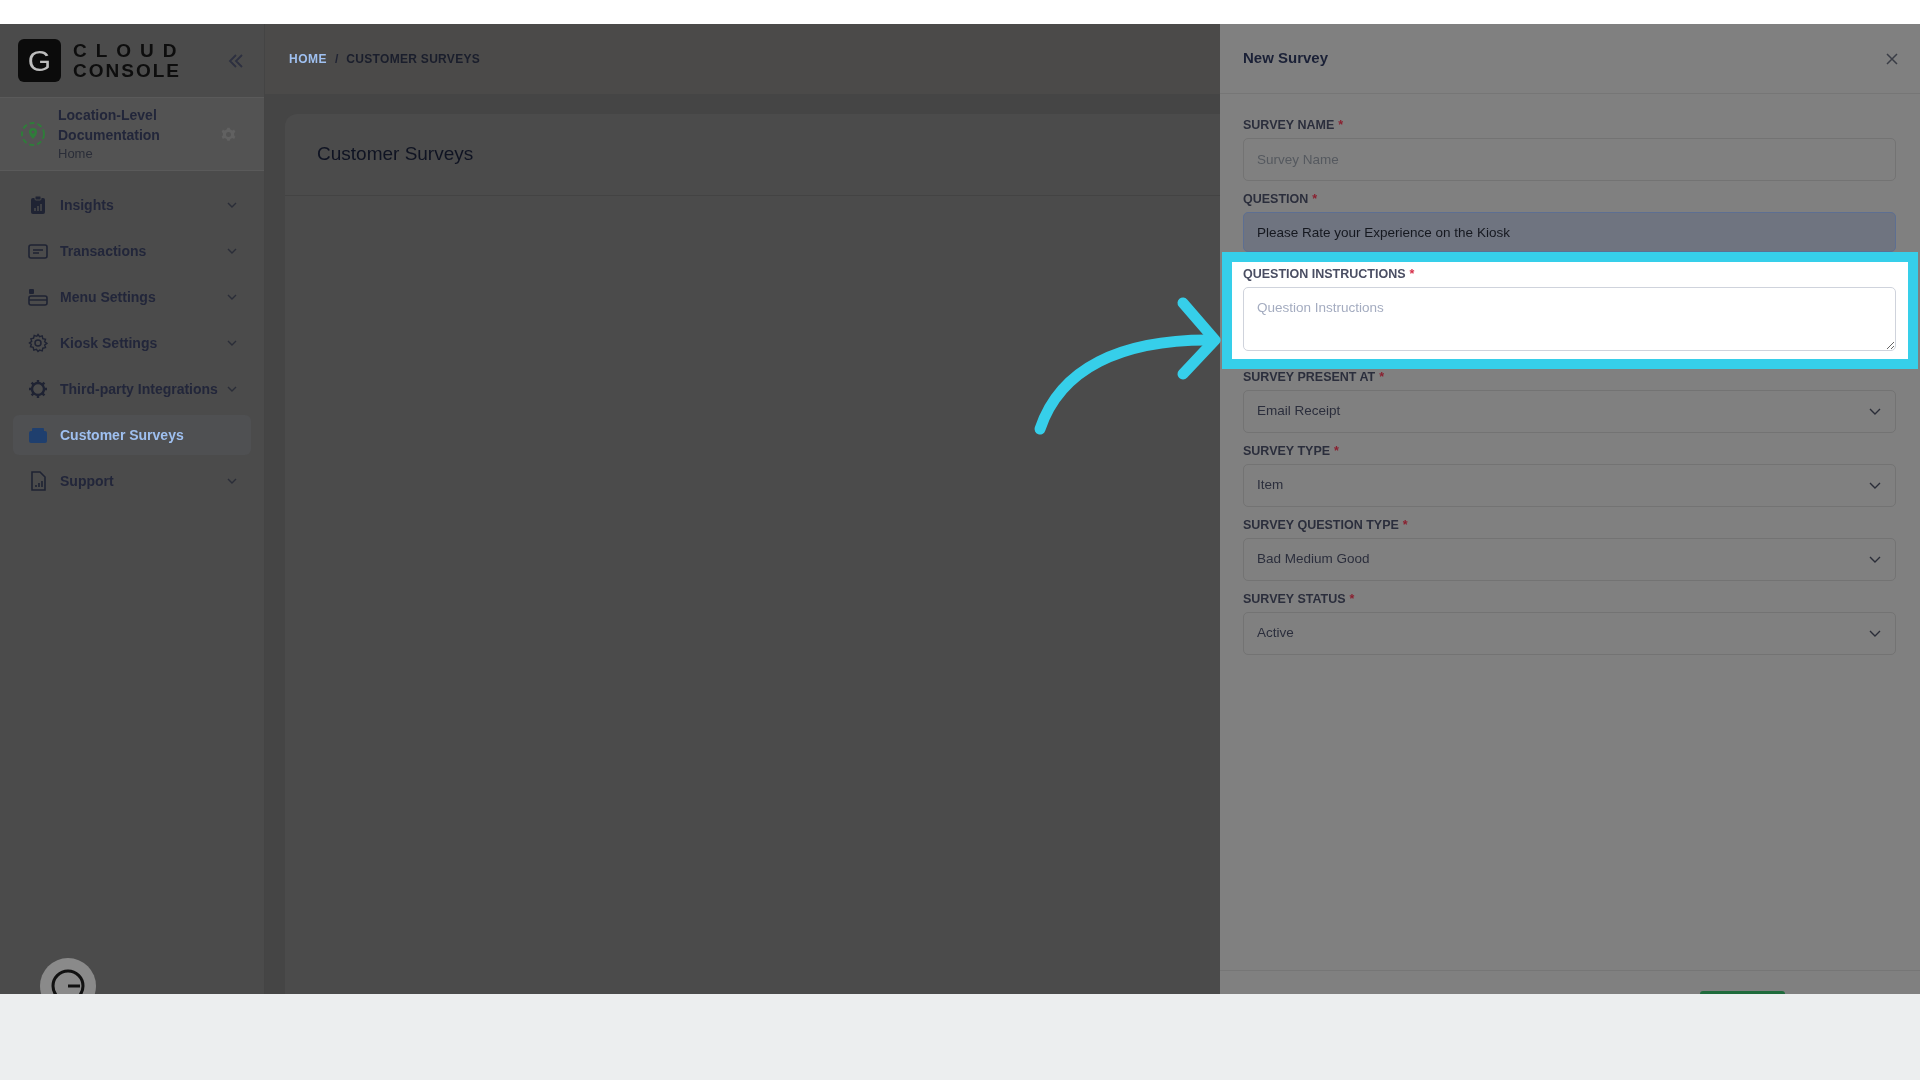 This screenshot has width=1920, height=1080. What do you see at coordinates (1299, 599) in the screenshot?
I see `field-label: SURVEY STATUS *` at bounding box center [1299, 599].